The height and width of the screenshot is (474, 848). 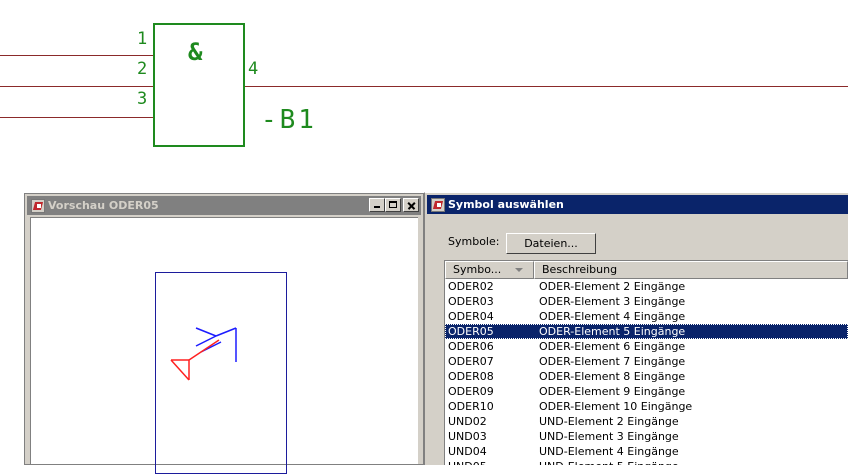 What do you see at coordinates (471, 301) in the screenshot?
I see `list-item-symbol: ODER03` at bounding box center [471, 301].